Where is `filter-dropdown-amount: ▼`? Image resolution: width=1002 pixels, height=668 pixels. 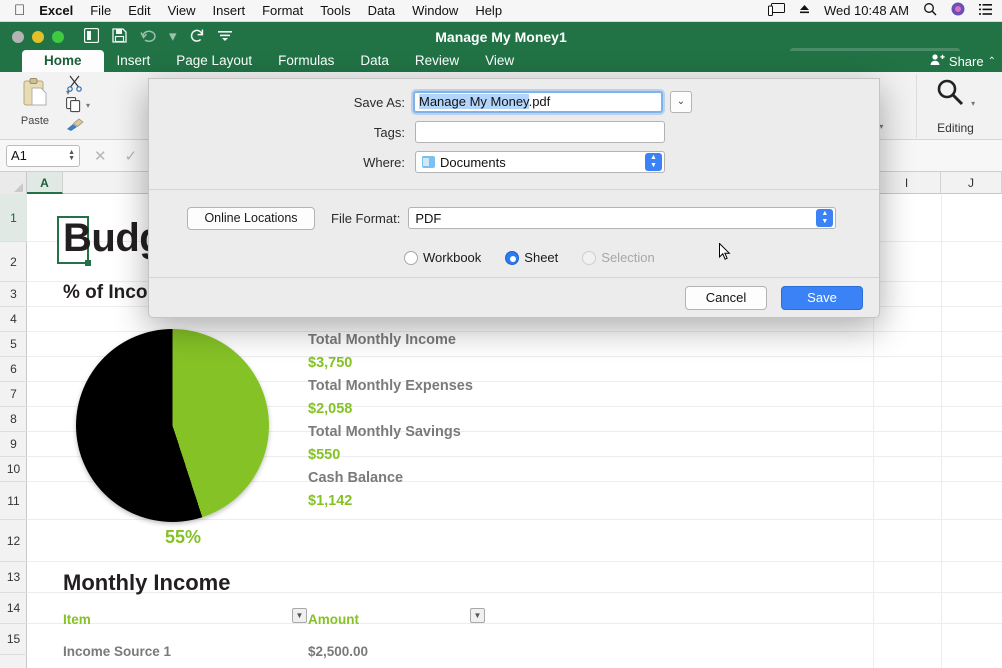
filter-dropdown-amount: ▼ is located at coordinates (477, 615).